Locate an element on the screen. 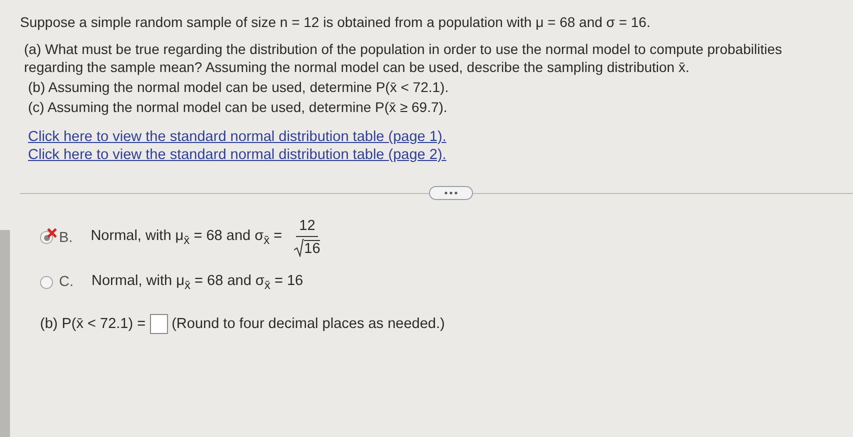  table-link: Click here to view the standard normal distribution table (page 1). is located at coordinates (432, 137).